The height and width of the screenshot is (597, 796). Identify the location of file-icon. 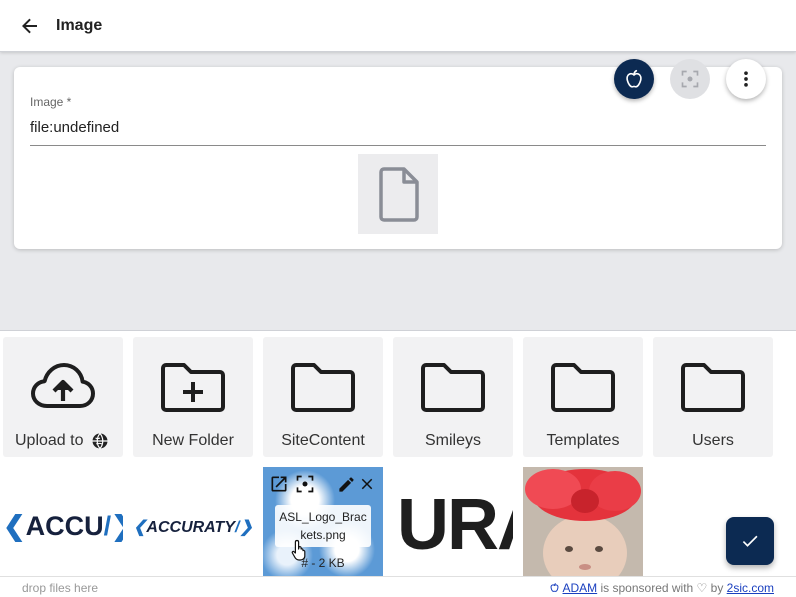
(399, 194).